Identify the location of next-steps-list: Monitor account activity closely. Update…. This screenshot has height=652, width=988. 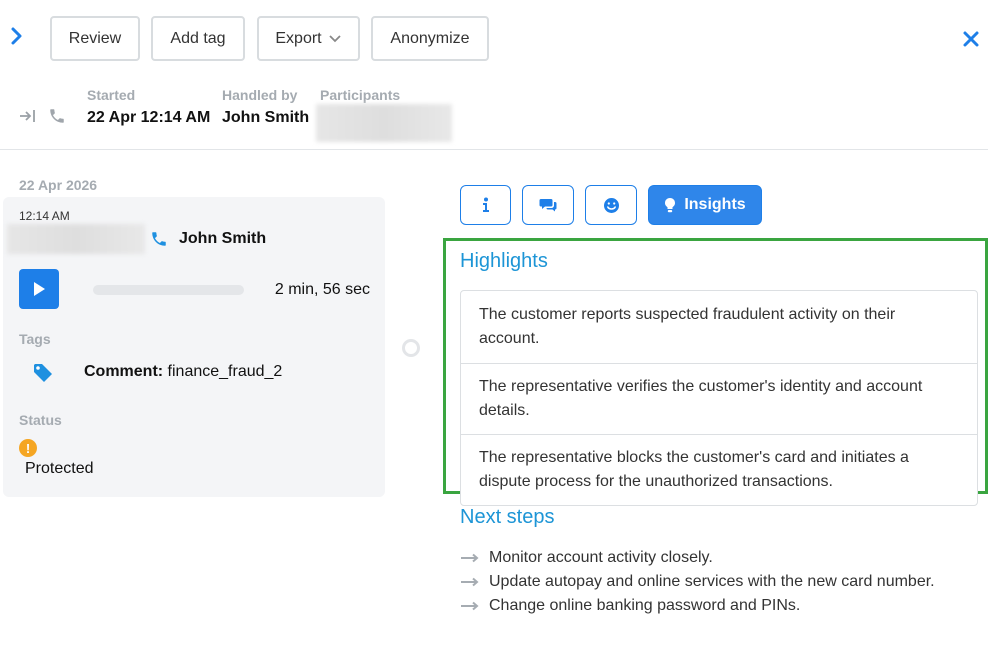
(697, 582).